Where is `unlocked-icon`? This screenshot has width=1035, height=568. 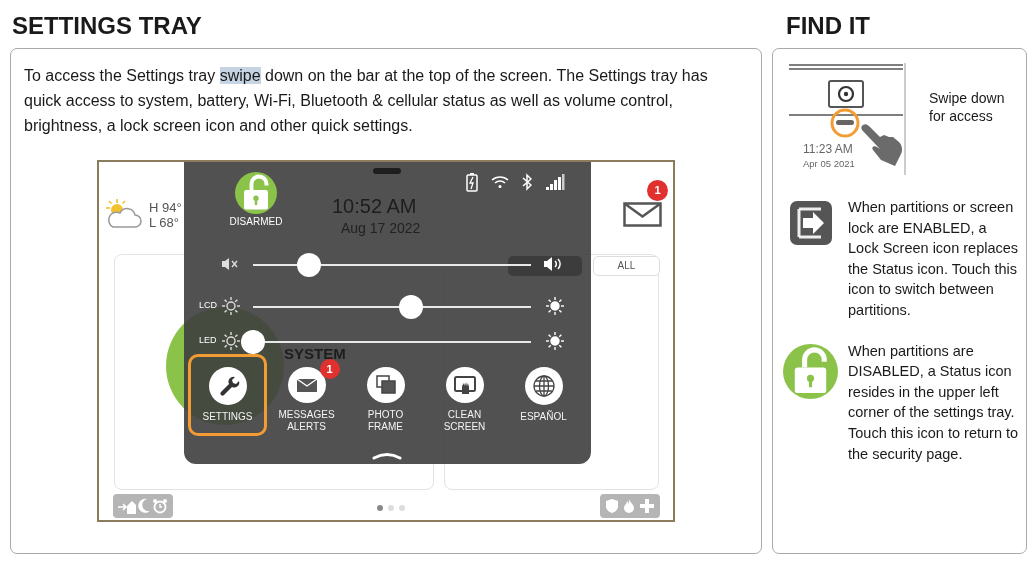 unlocked-icon is located at coordinates (810, 371).